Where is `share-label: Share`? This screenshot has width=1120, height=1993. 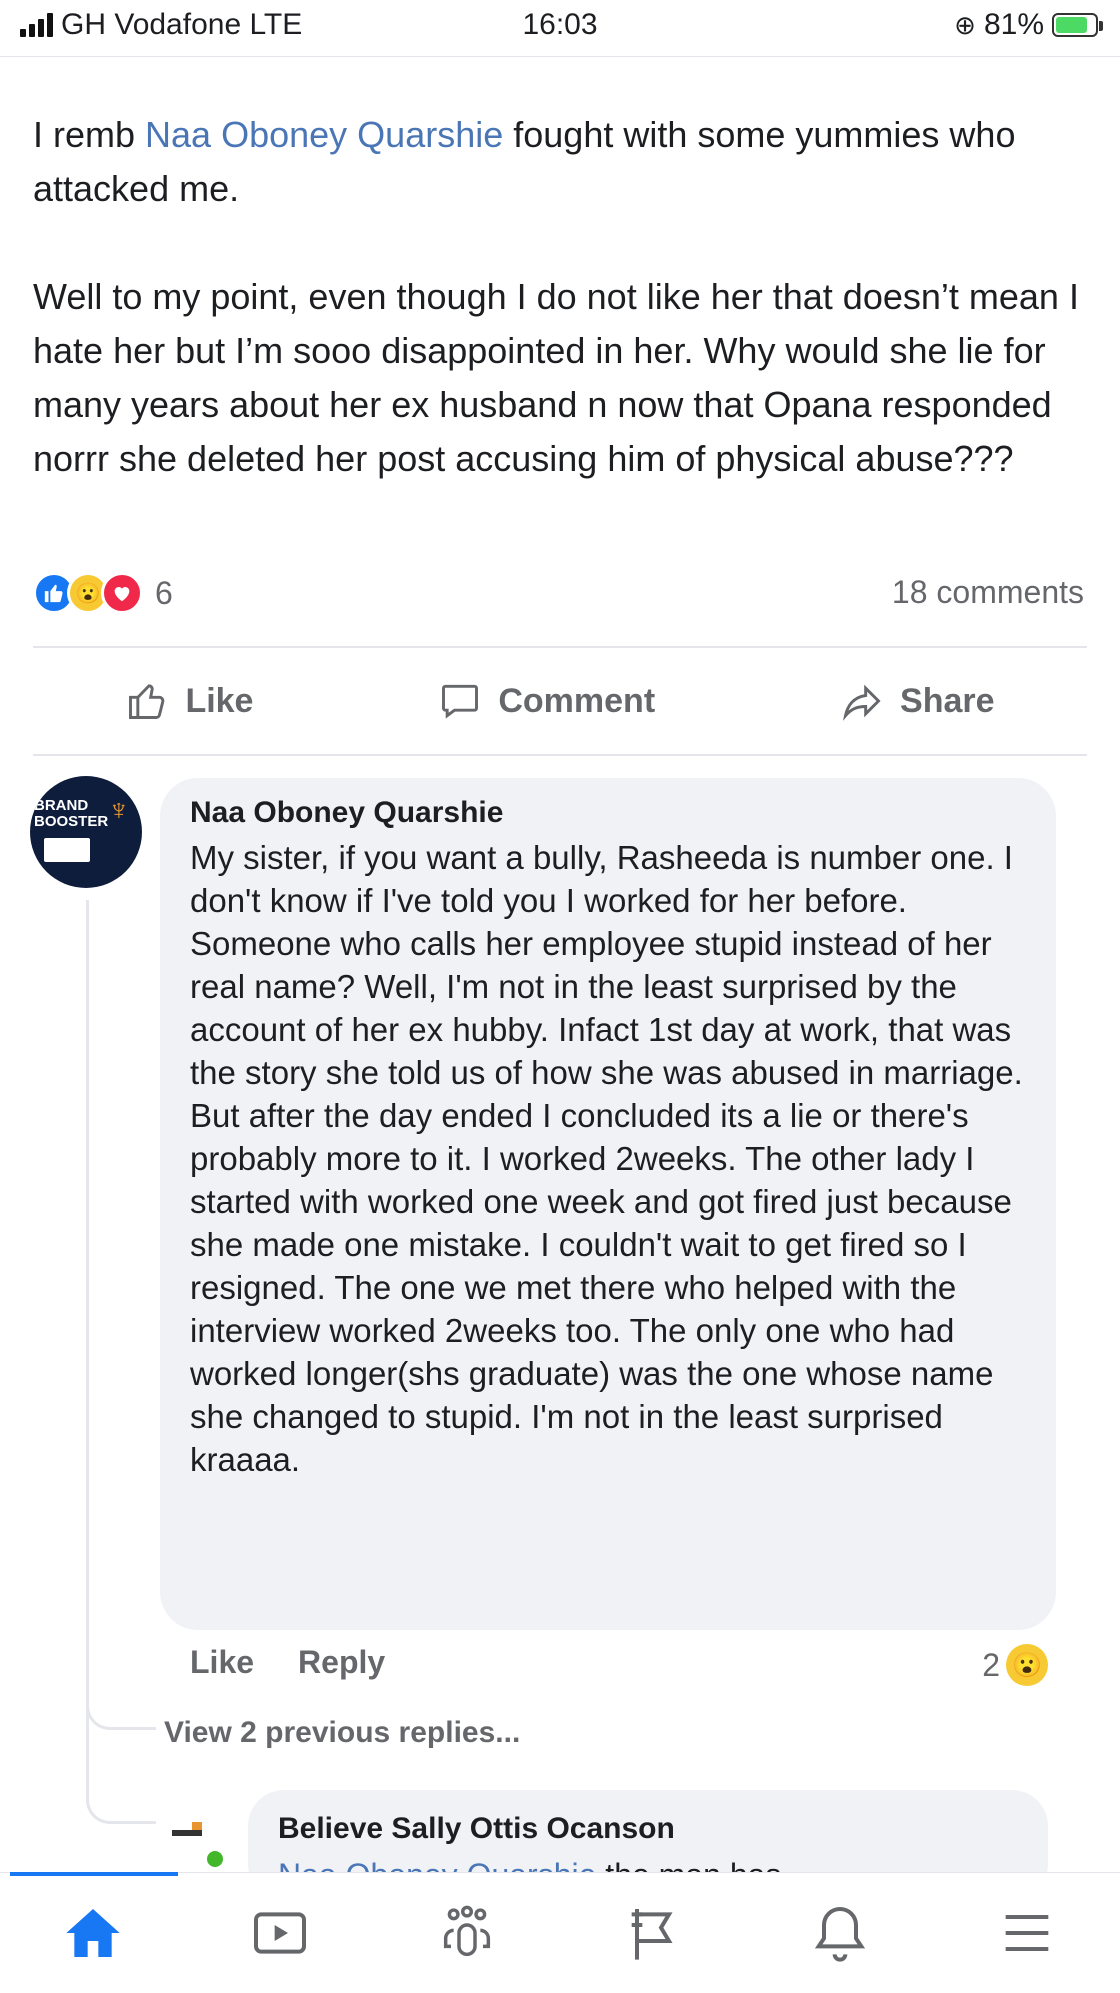
share-label: Share is located at coordinates (947, 700).